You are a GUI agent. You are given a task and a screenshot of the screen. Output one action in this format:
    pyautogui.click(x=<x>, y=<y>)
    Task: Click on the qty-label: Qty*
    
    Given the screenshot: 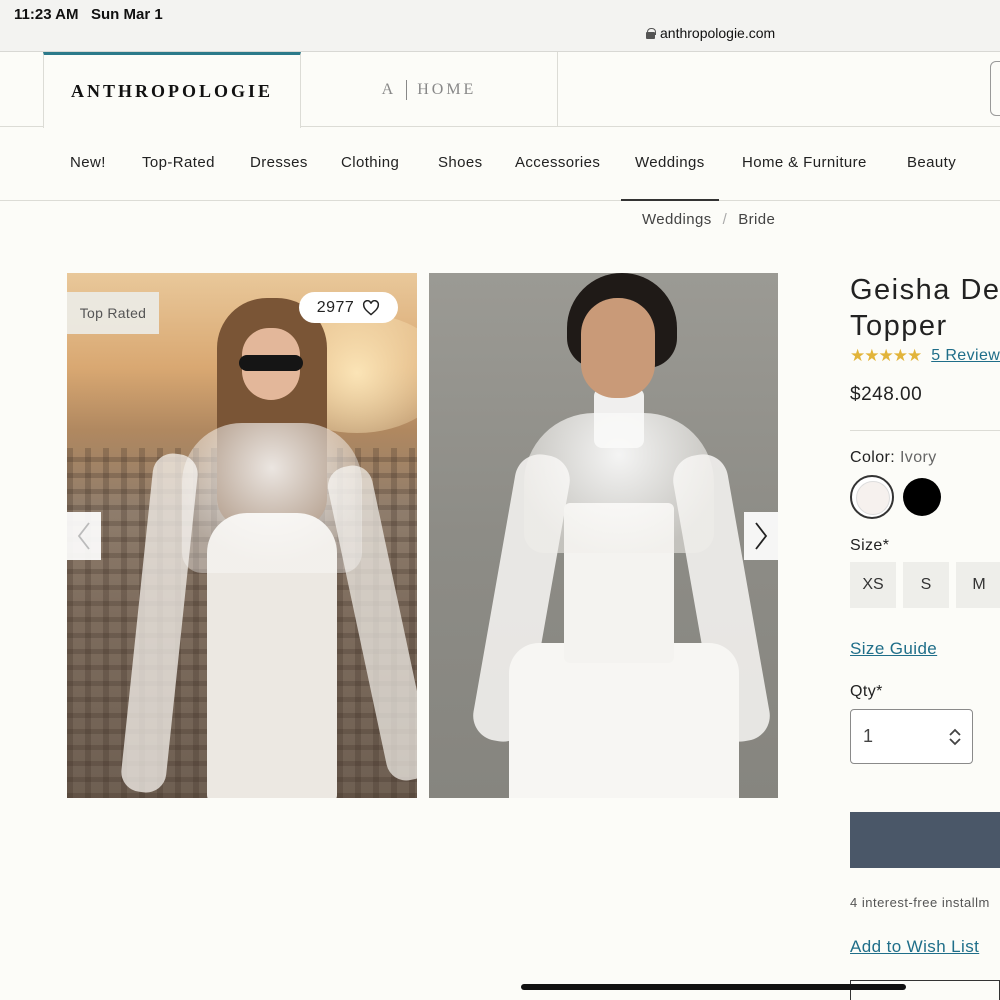 What is the action you would take?
    pyautogui.click(x=866, y=691)
    